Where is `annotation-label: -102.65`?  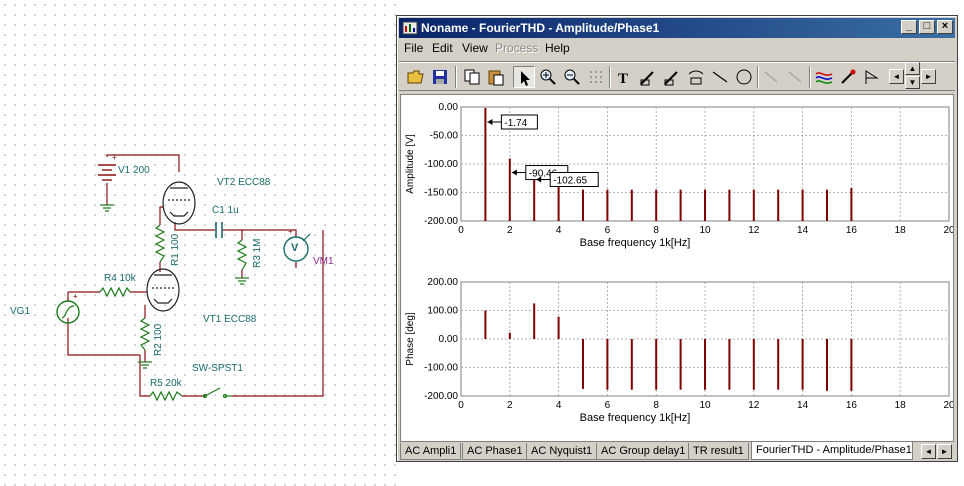
annotation-label: -102.65 is located at coordinates (570, 181).